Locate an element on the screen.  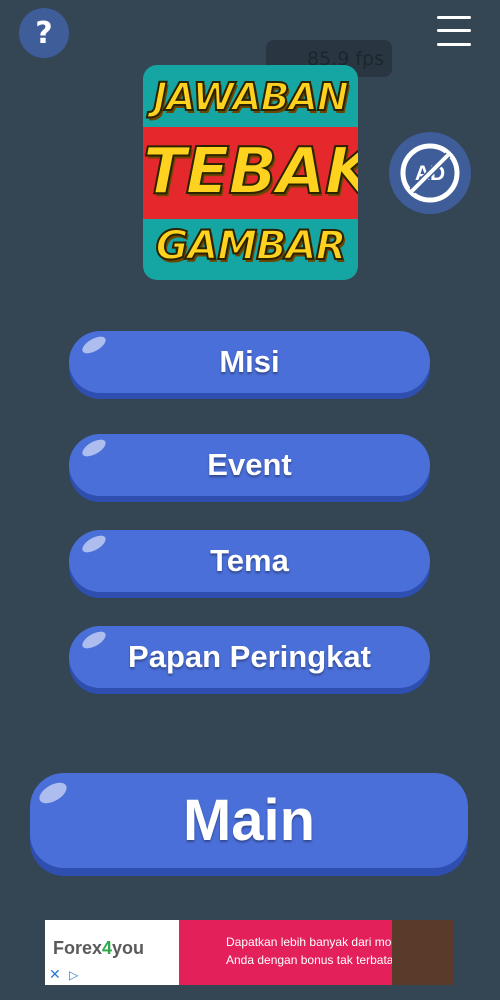
tema-button: Tema is located at coordinates (249, 561).